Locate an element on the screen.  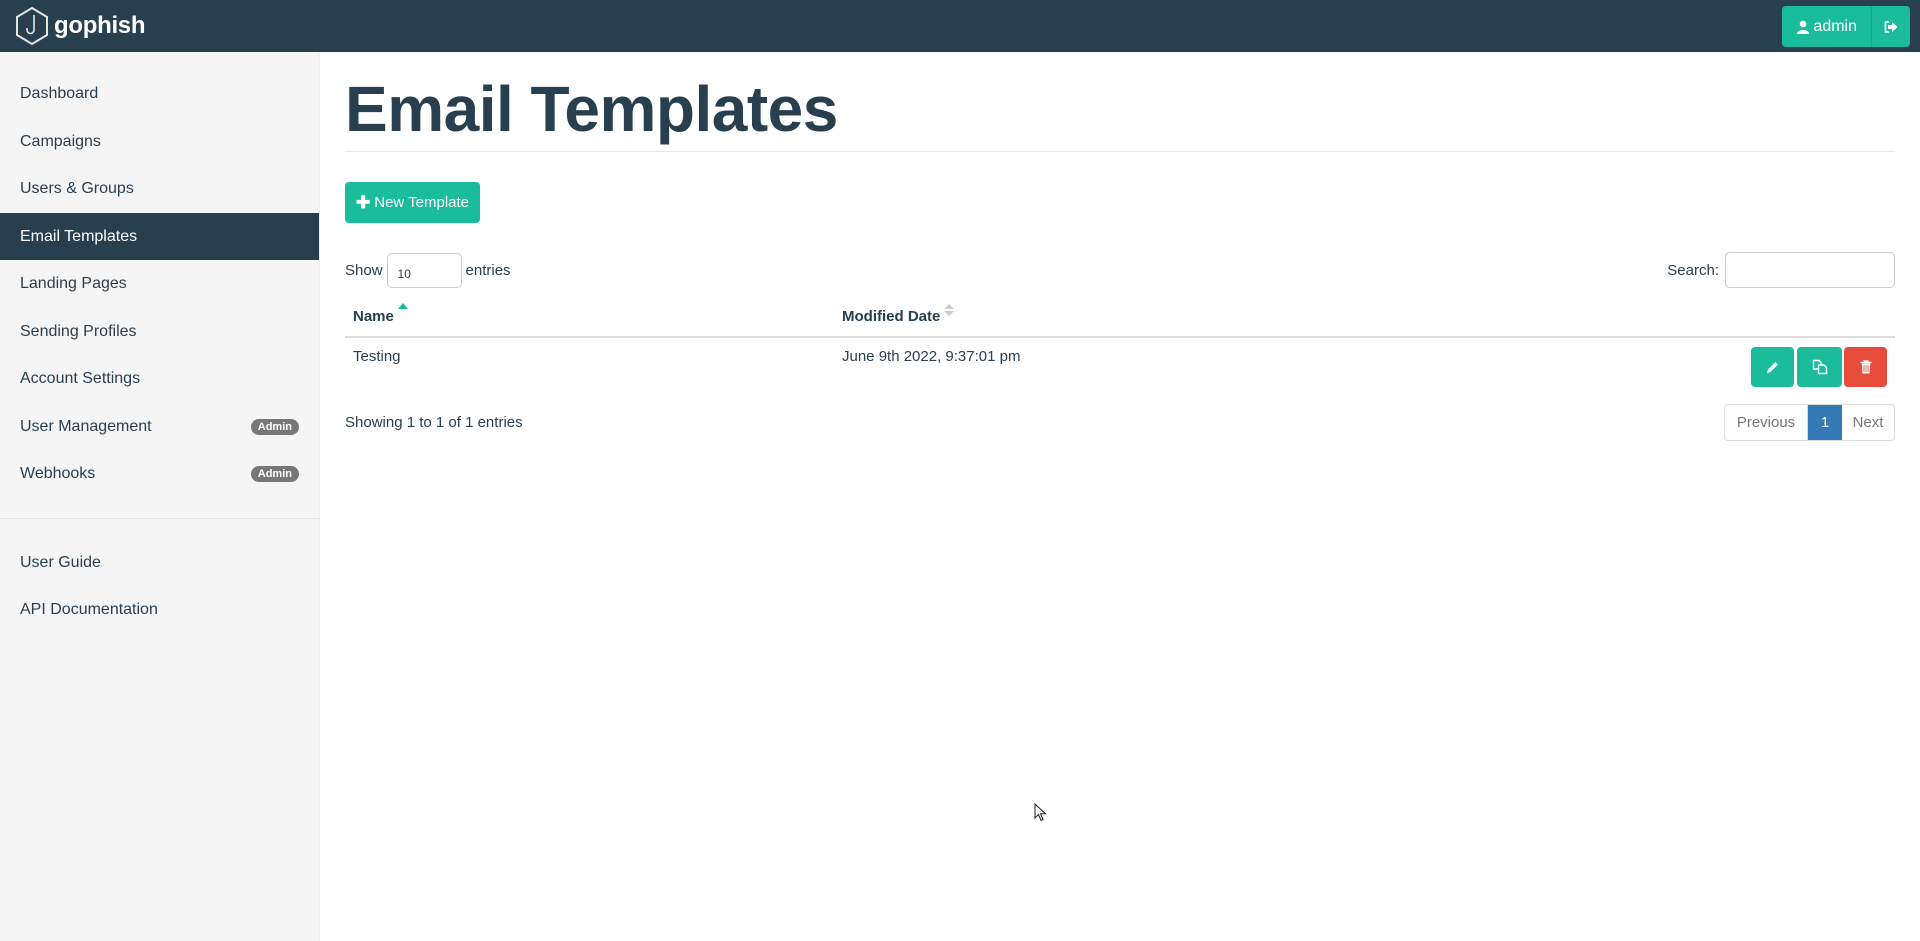
entries-length-control: Show entries is located at coordinates (428, 270).